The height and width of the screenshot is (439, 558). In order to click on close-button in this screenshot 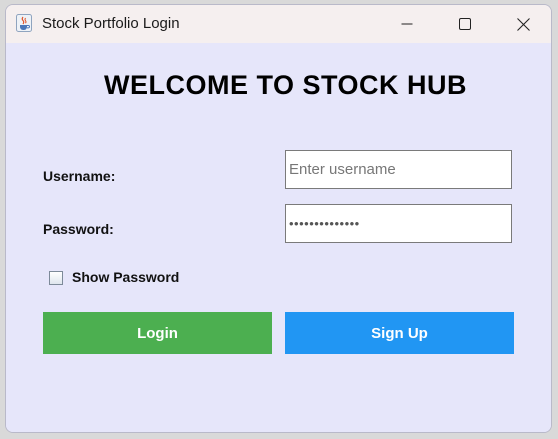, I will do `click(522, 24)`.